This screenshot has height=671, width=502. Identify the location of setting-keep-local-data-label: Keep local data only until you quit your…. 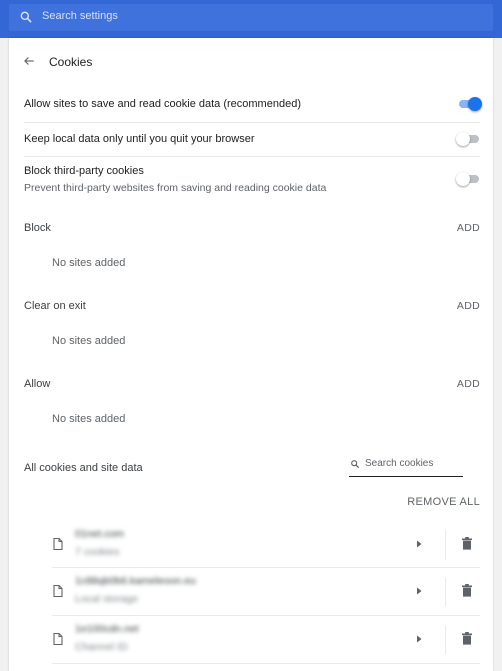
(139, 139).